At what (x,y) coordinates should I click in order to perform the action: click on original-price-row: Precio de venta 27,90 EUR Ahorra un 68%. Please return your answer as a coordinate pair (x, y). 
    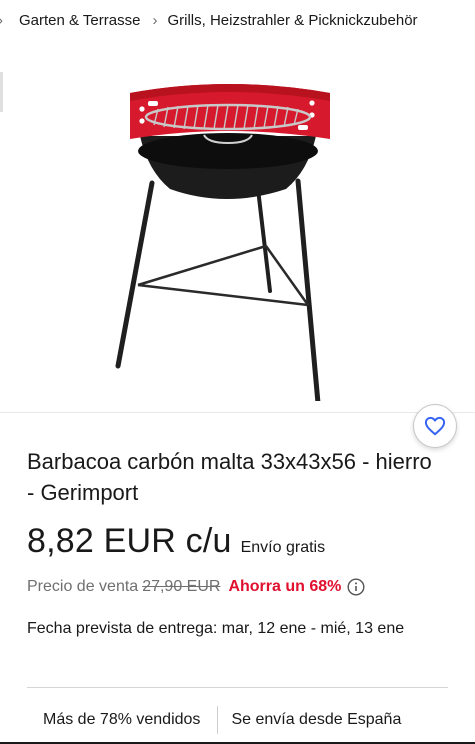
    Looking at the image, I should click on (196, 587).